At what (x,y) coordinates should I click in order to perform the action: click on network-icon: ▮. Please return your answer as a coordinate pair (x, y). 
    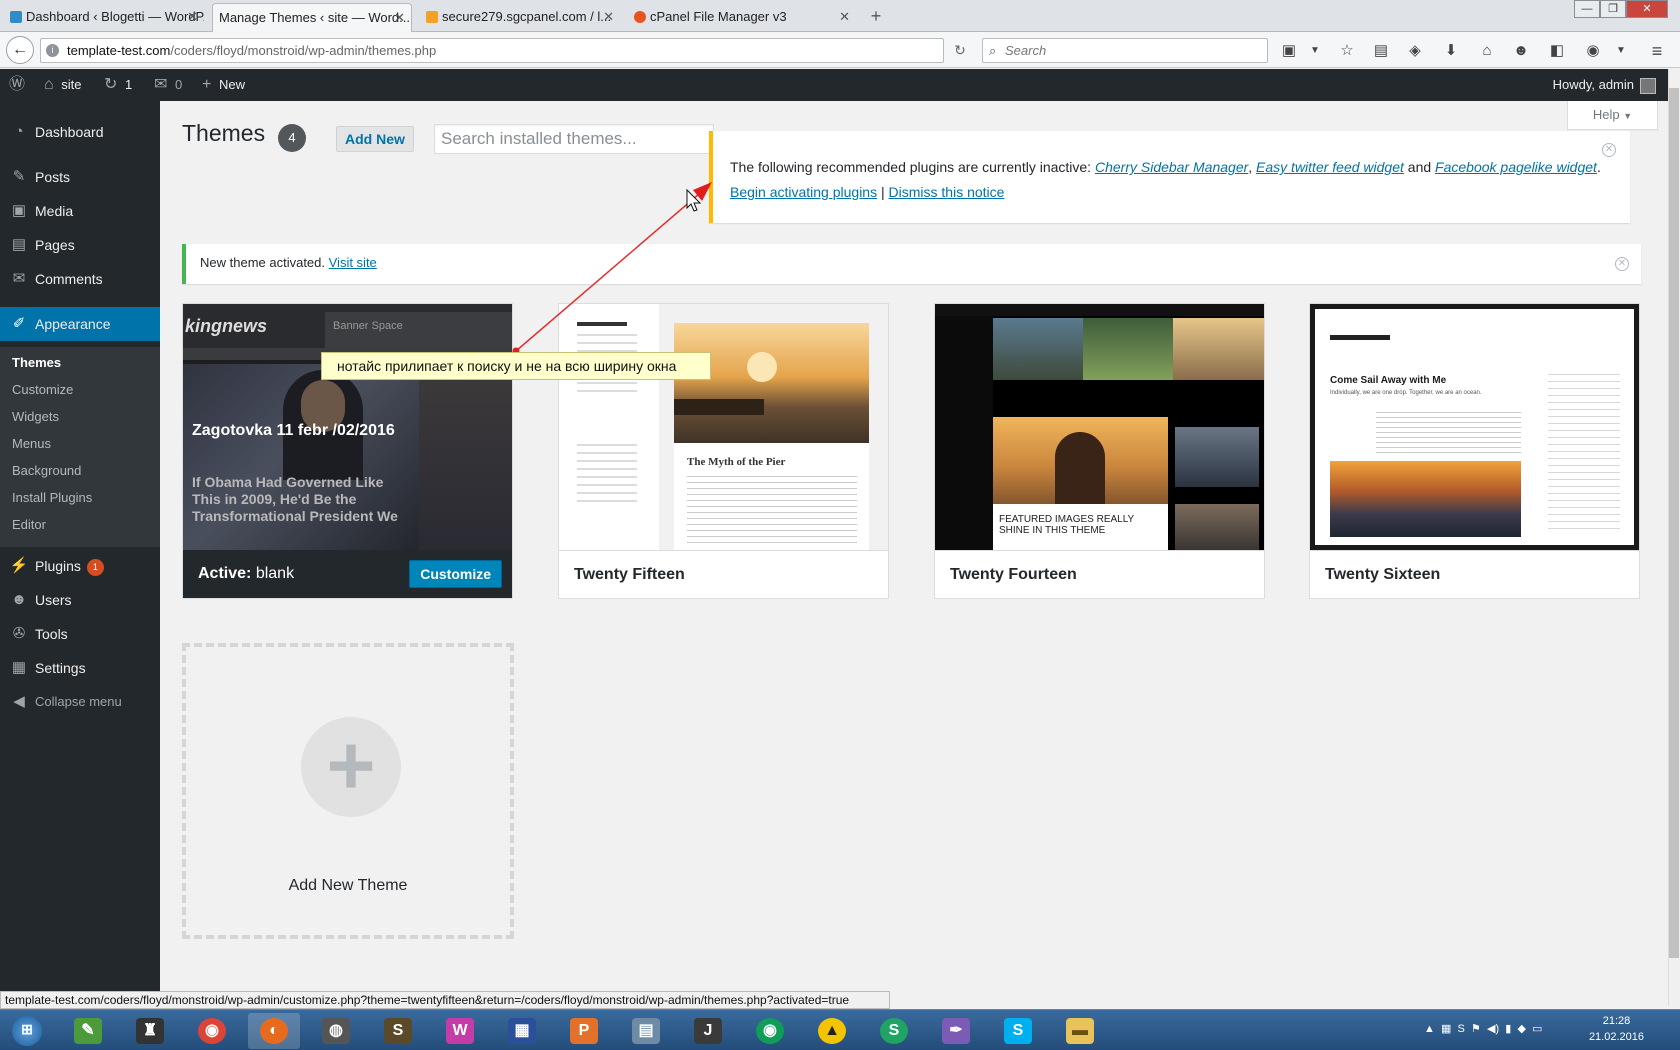
    Looking at the image, I should click on (1508, 1029).